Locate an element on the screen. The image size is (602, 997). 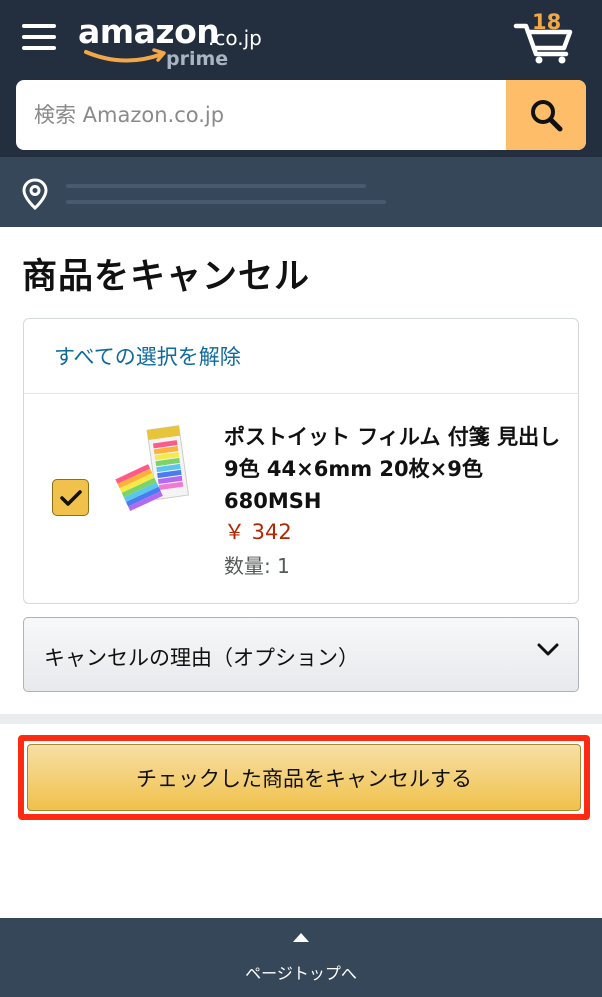
search-icon is located at coordinates (547, 116).